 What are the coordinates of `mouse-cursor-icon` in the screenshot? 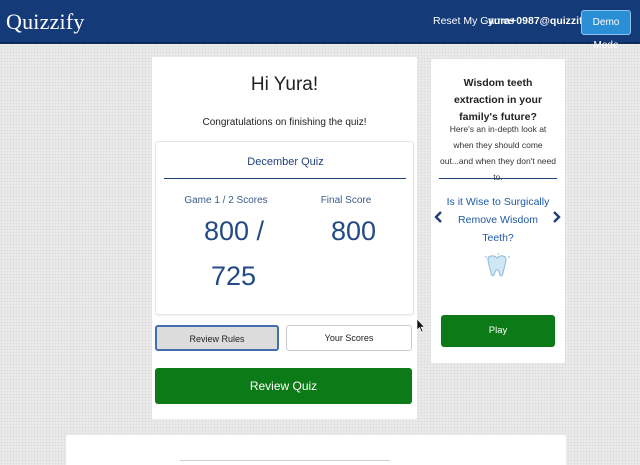 It's located at (421, 325).